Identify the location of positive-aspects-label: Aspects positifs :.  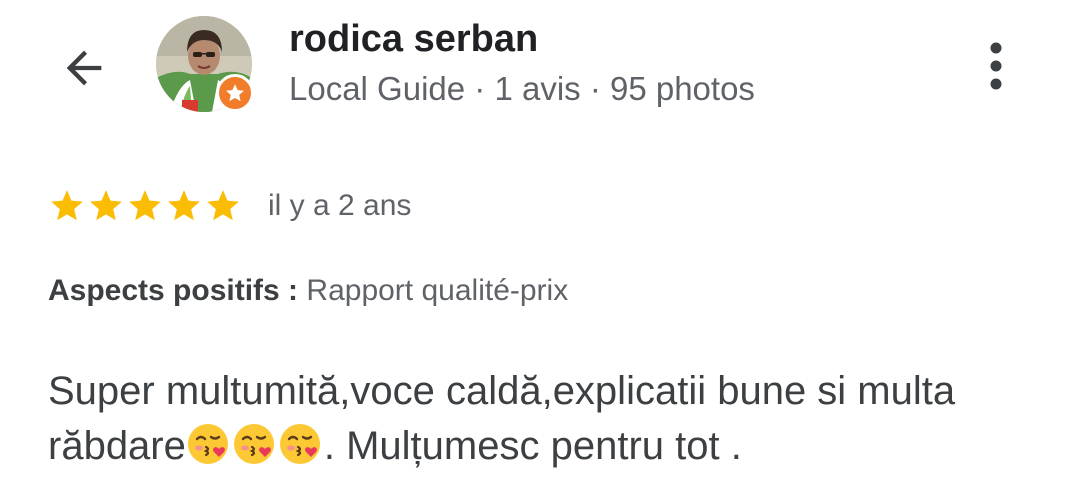
(173, 290).